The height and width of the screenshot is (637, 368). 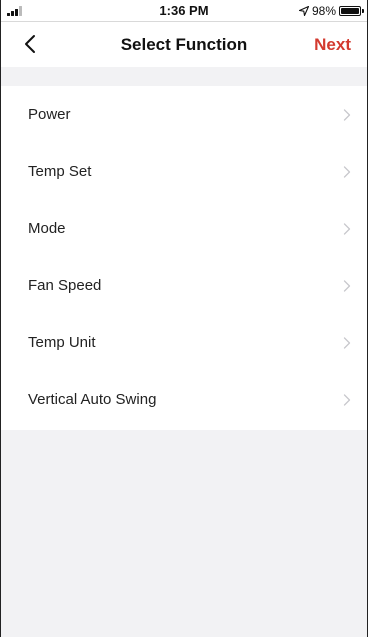 I want to click on function-item-label: Temp Unit, so click(x=62, y=342).